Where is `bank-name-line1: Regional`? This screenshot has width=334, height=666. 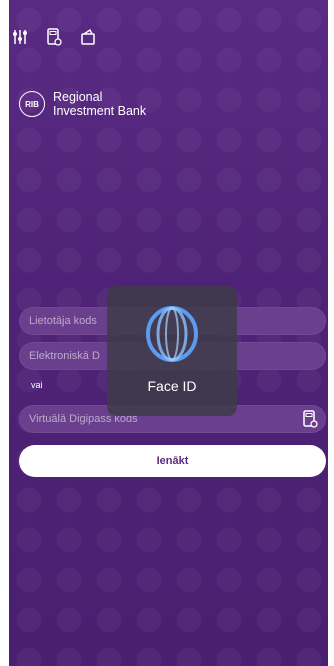
bank-name-line1: Regional is located at coordinates (78, 97).